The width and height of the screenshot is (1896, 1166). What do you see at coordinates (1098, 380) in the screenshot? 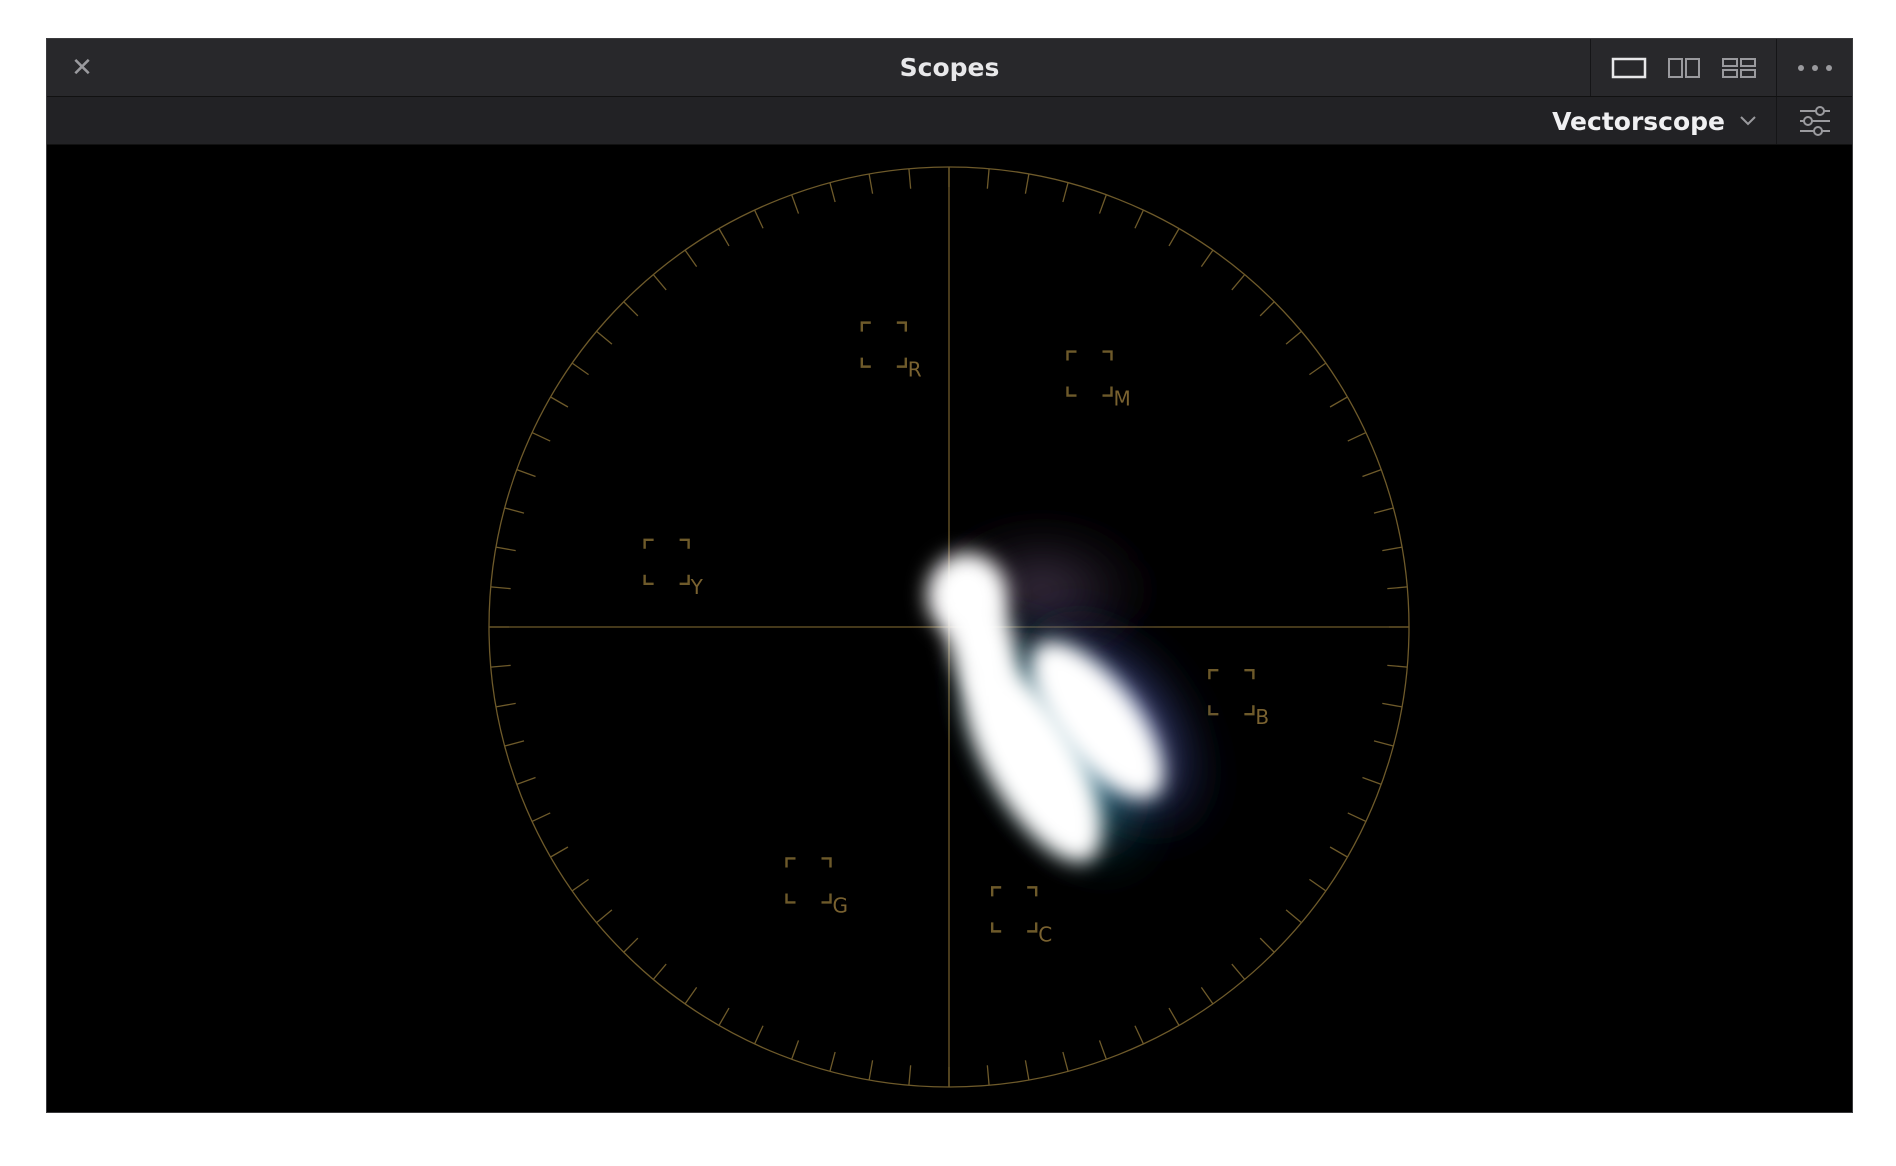
I see `target-m: M` at bounding box center [1098, 380].